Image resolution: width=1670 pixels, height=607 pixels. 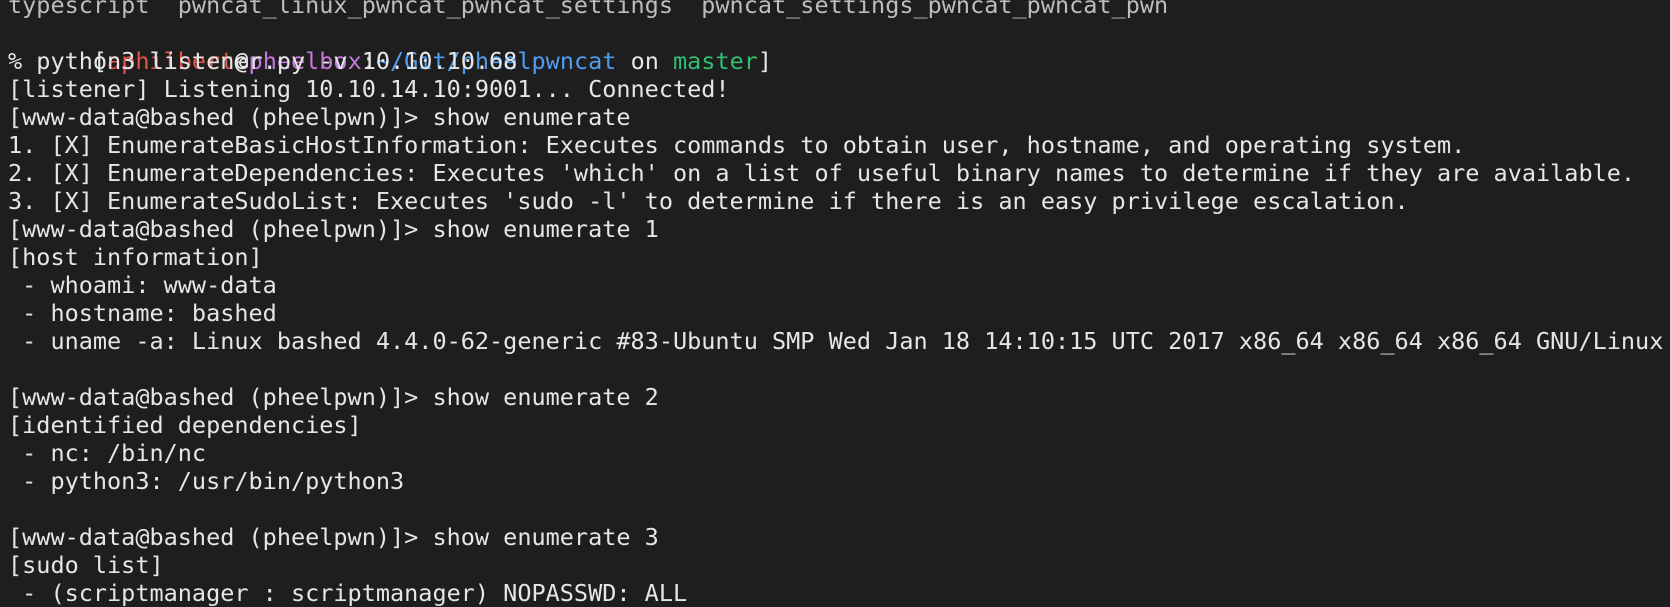 I want to click on terminal-line: - python3: /usr/bin/python3, so click(x=206, y=481).